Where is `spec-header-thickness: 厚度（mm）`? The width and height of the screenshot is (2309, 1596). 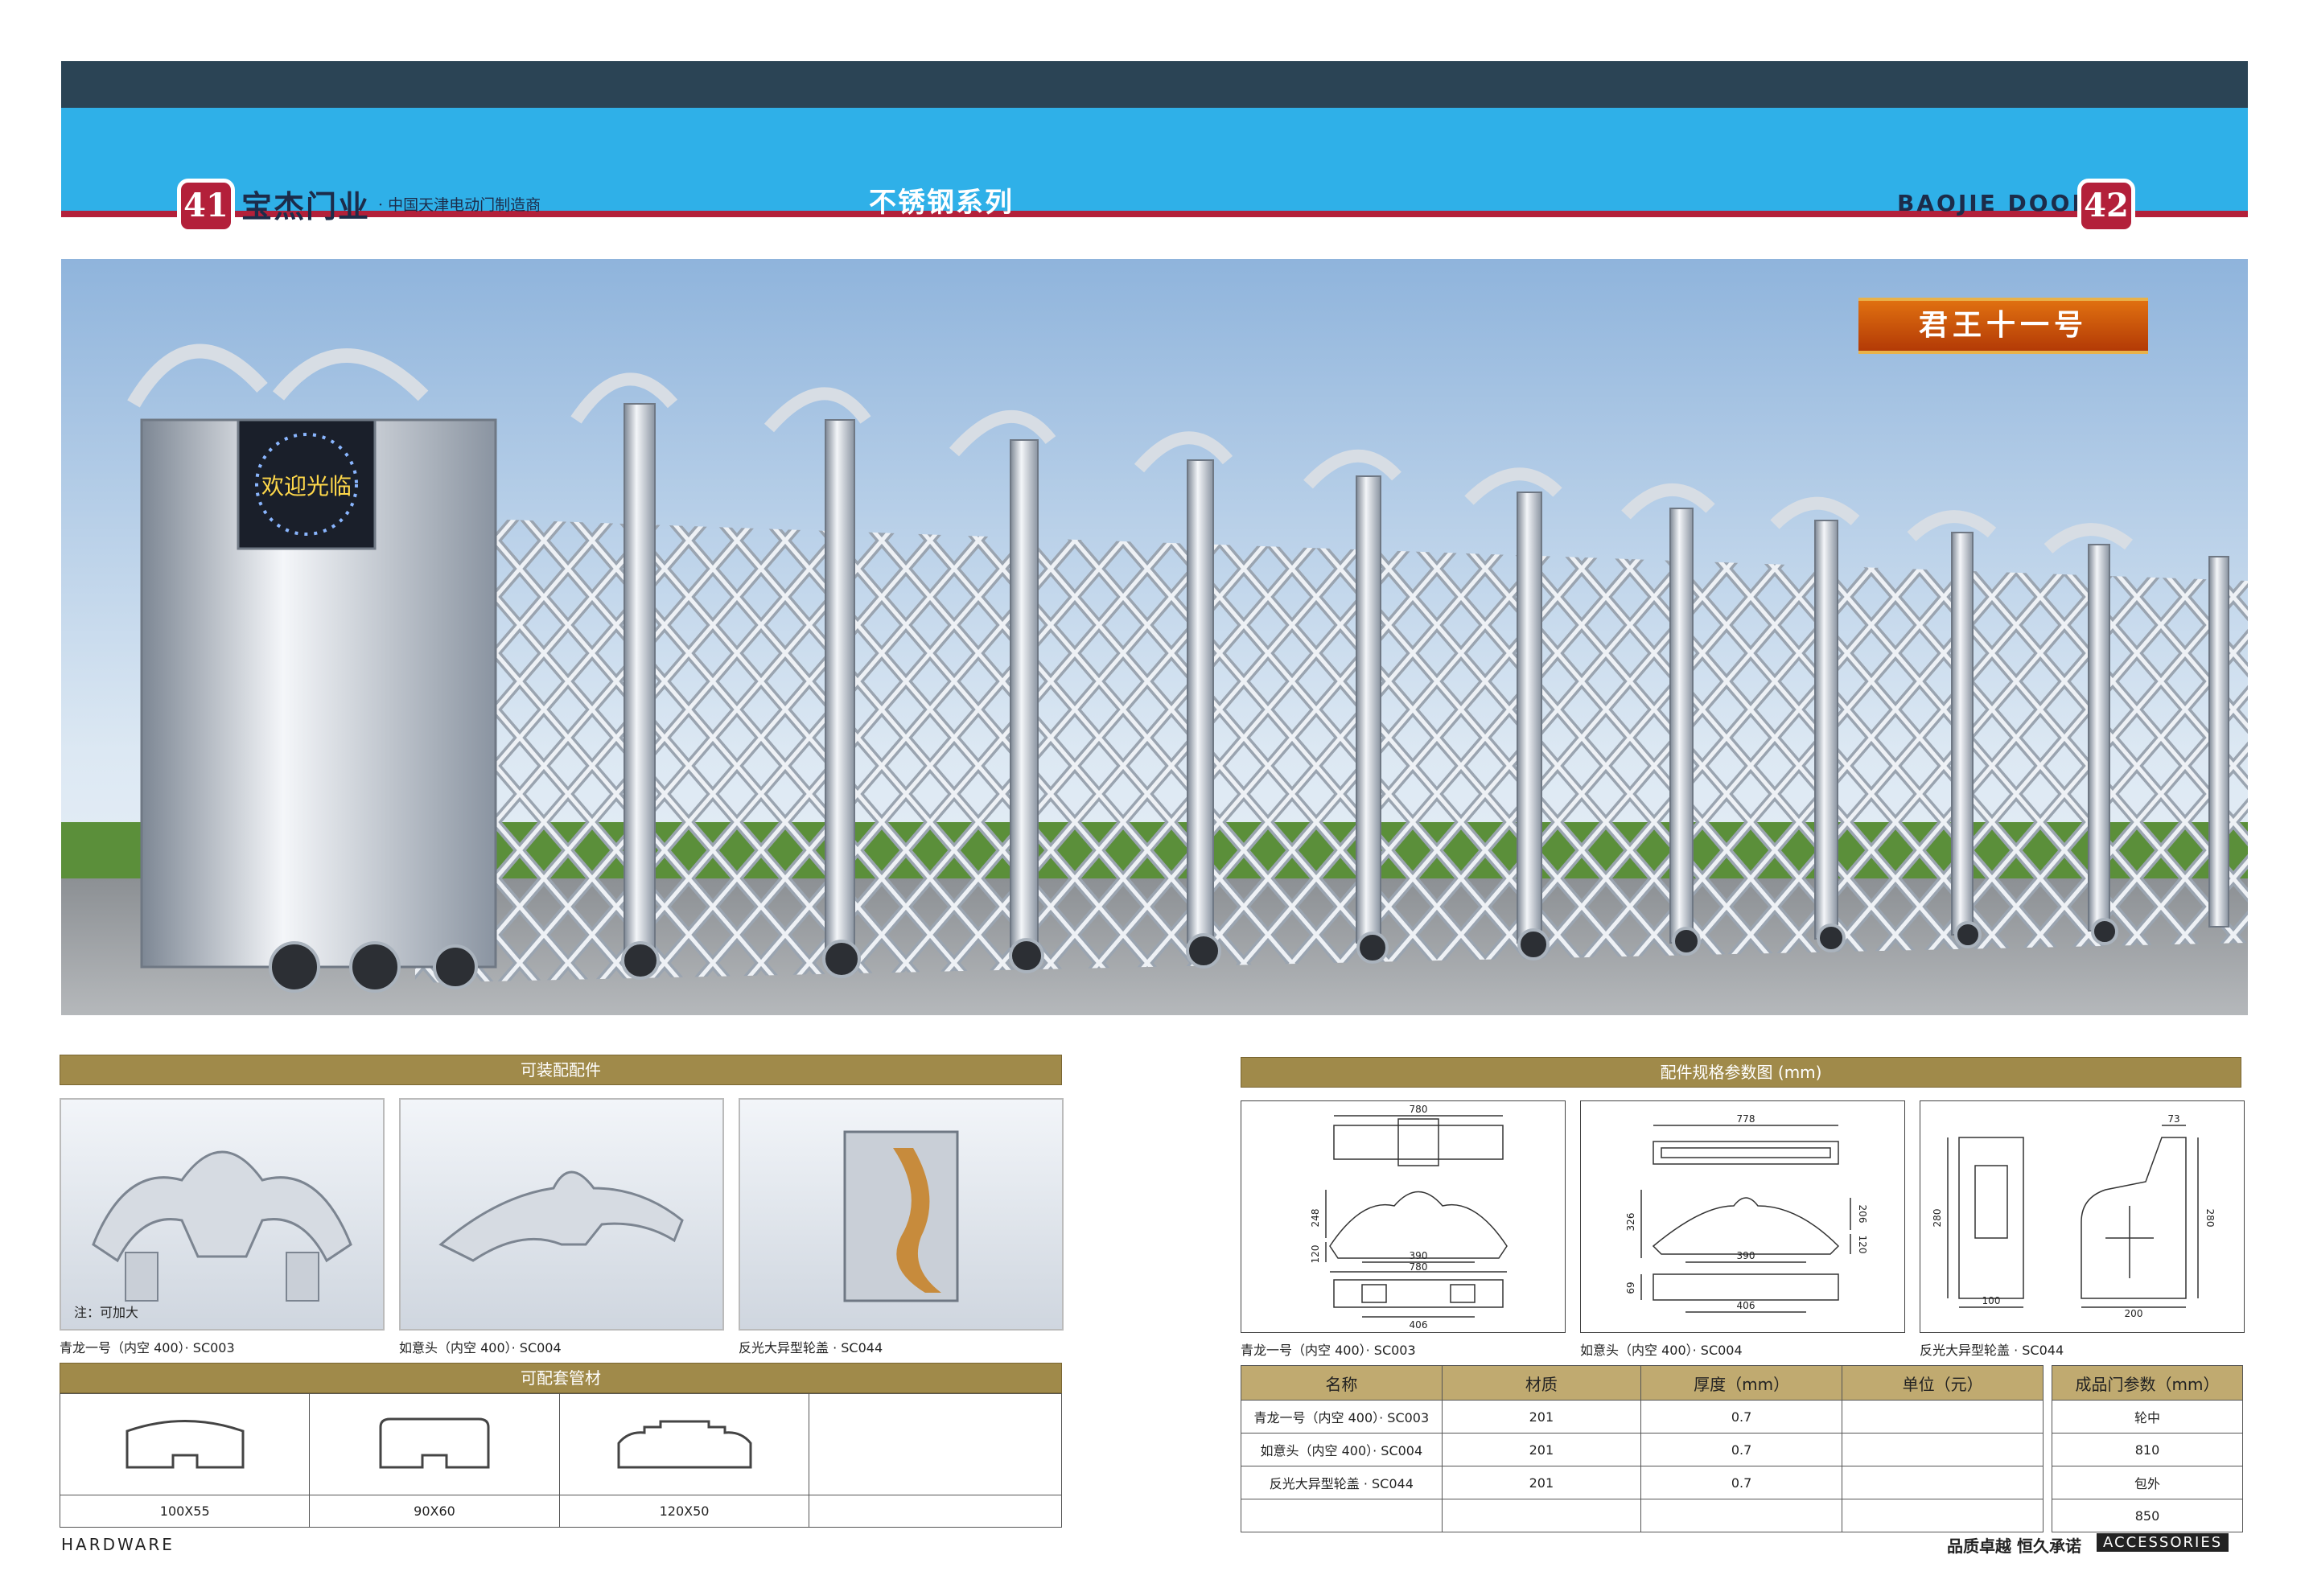 spec-header-thickness: 厚度（mm） is located at coordinates (1741, 1383).